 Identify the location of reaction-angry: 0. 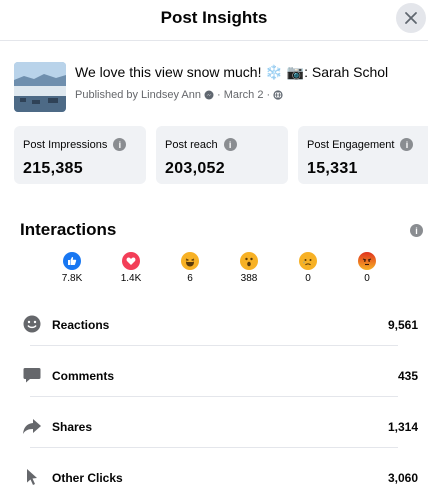
(367, 268).